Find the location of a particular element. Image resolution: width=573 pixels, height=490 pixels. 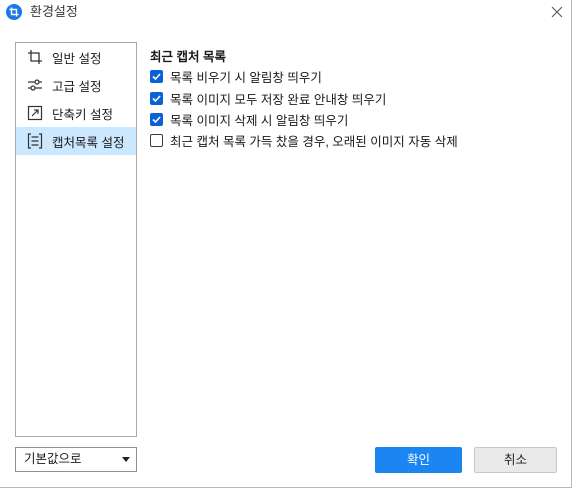

ok-button: 확인 is located at coordinates (418, 460).